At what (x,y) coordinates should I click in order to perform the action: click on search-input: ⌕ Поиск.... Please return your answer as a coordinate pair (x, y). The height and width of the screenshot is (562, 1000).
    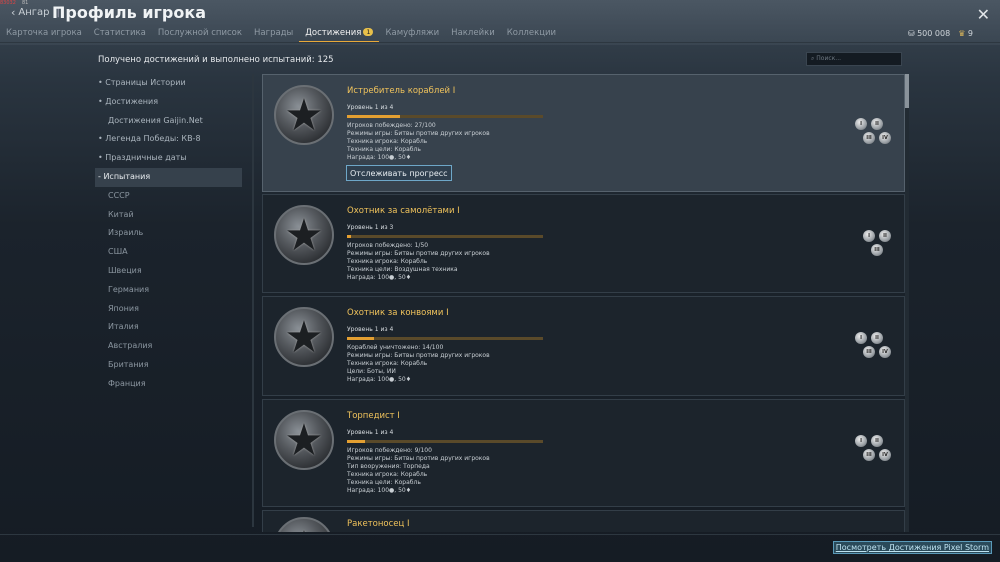
    Looking at the image, I should click on (854, 59).